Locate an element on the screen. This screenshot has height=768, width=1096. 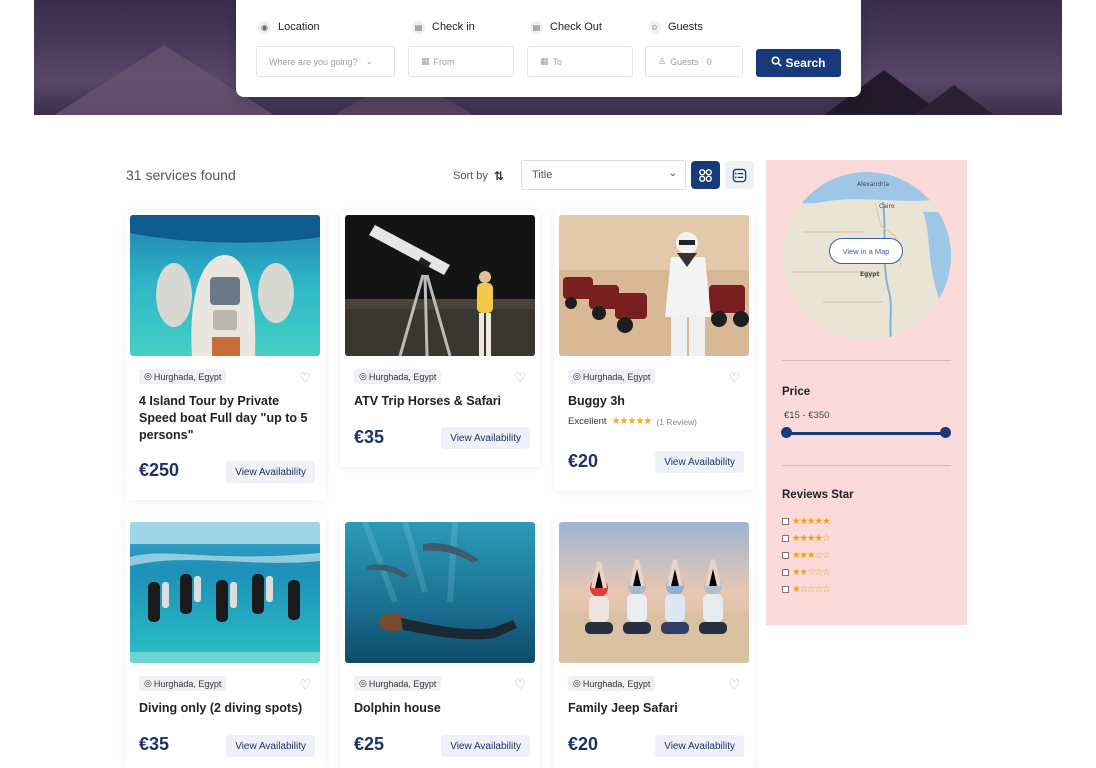
price-slider-track is located at coordinates (866, 433).